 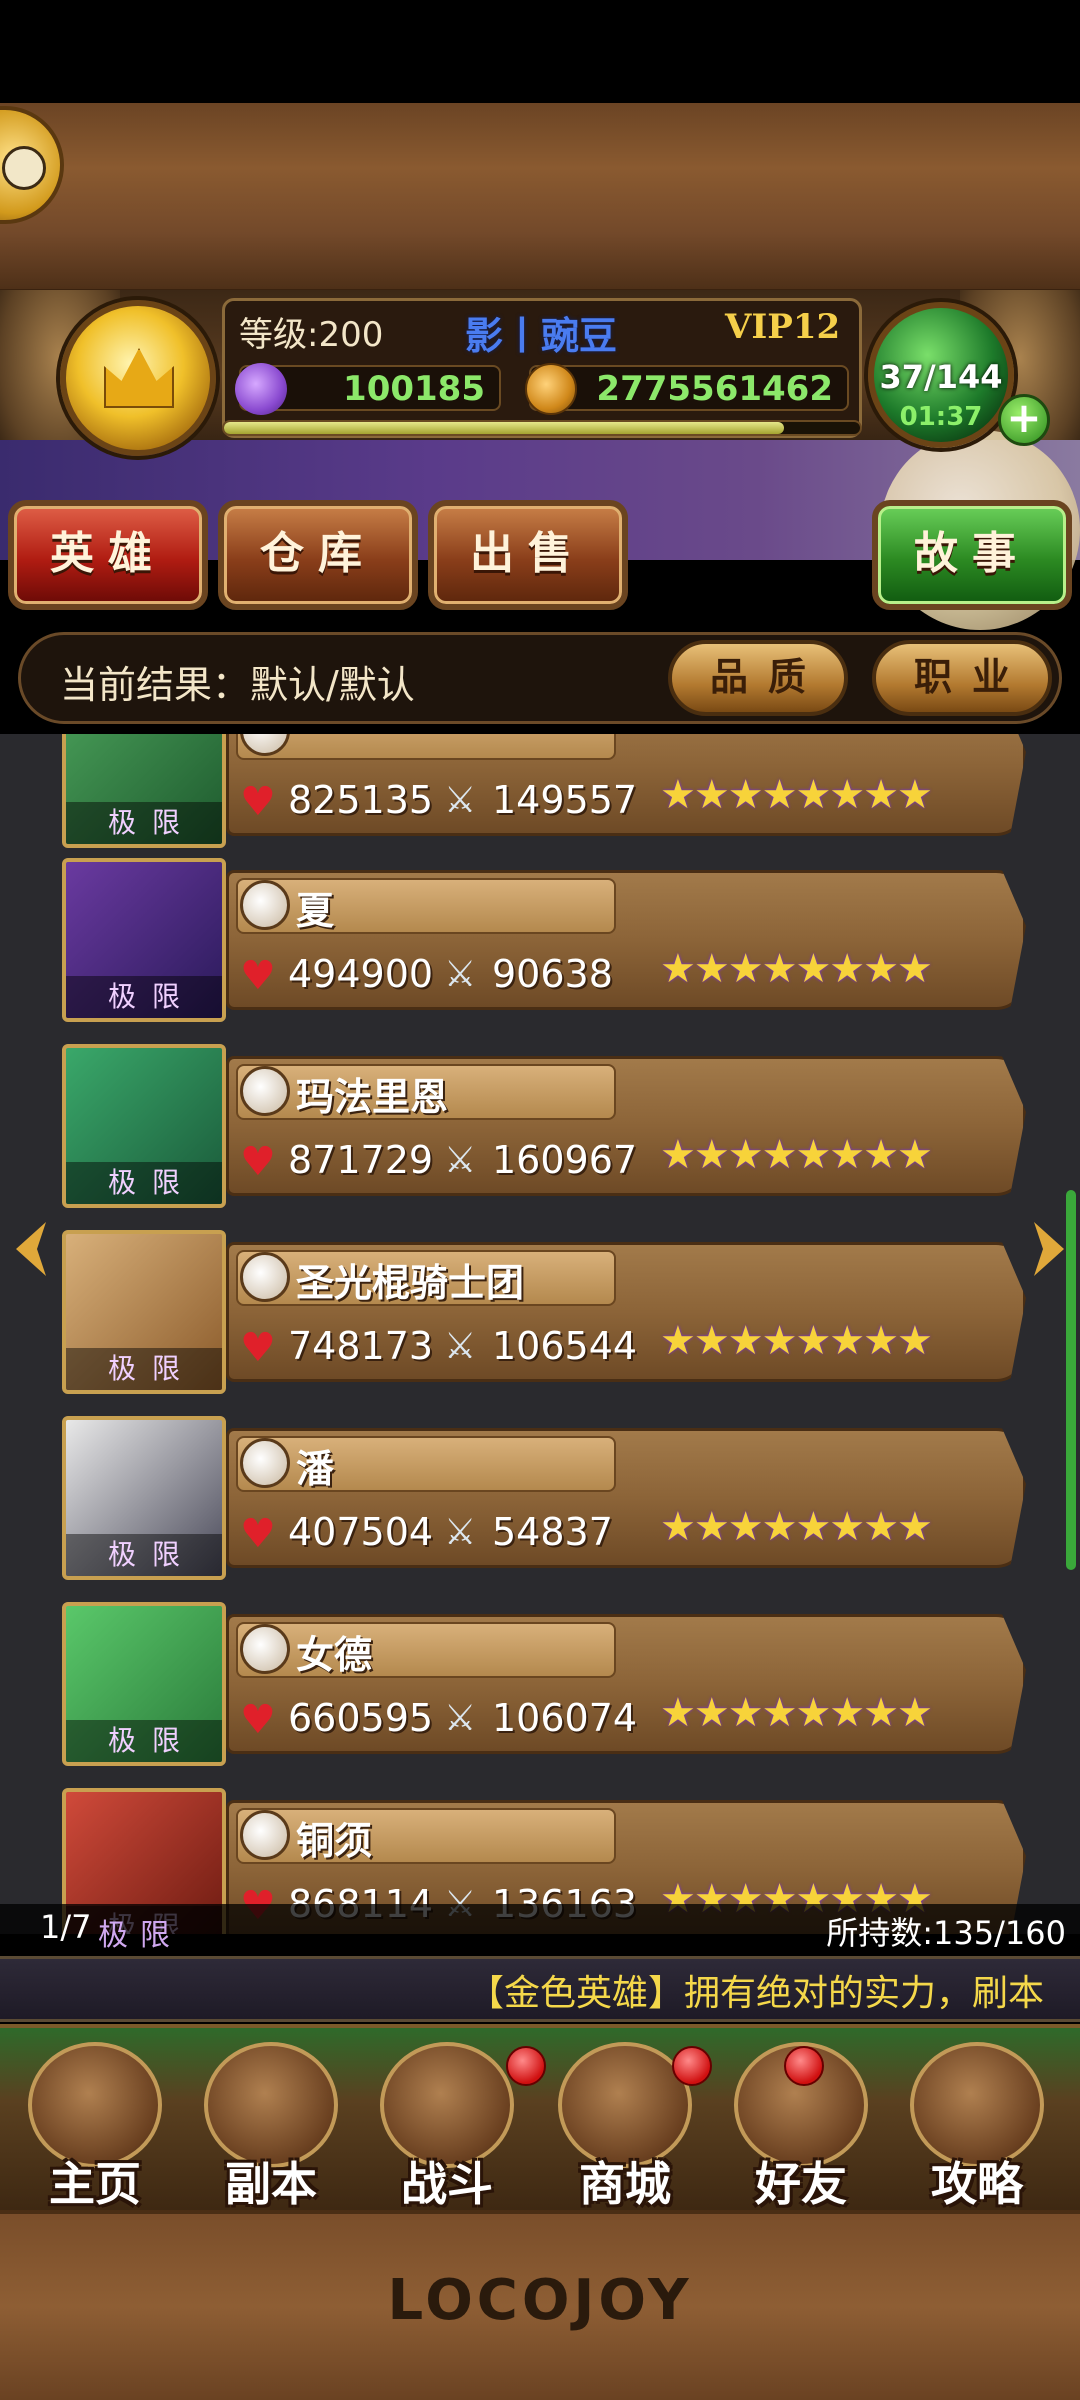 I want to click on coin-icon, so click(x=551, y=389).